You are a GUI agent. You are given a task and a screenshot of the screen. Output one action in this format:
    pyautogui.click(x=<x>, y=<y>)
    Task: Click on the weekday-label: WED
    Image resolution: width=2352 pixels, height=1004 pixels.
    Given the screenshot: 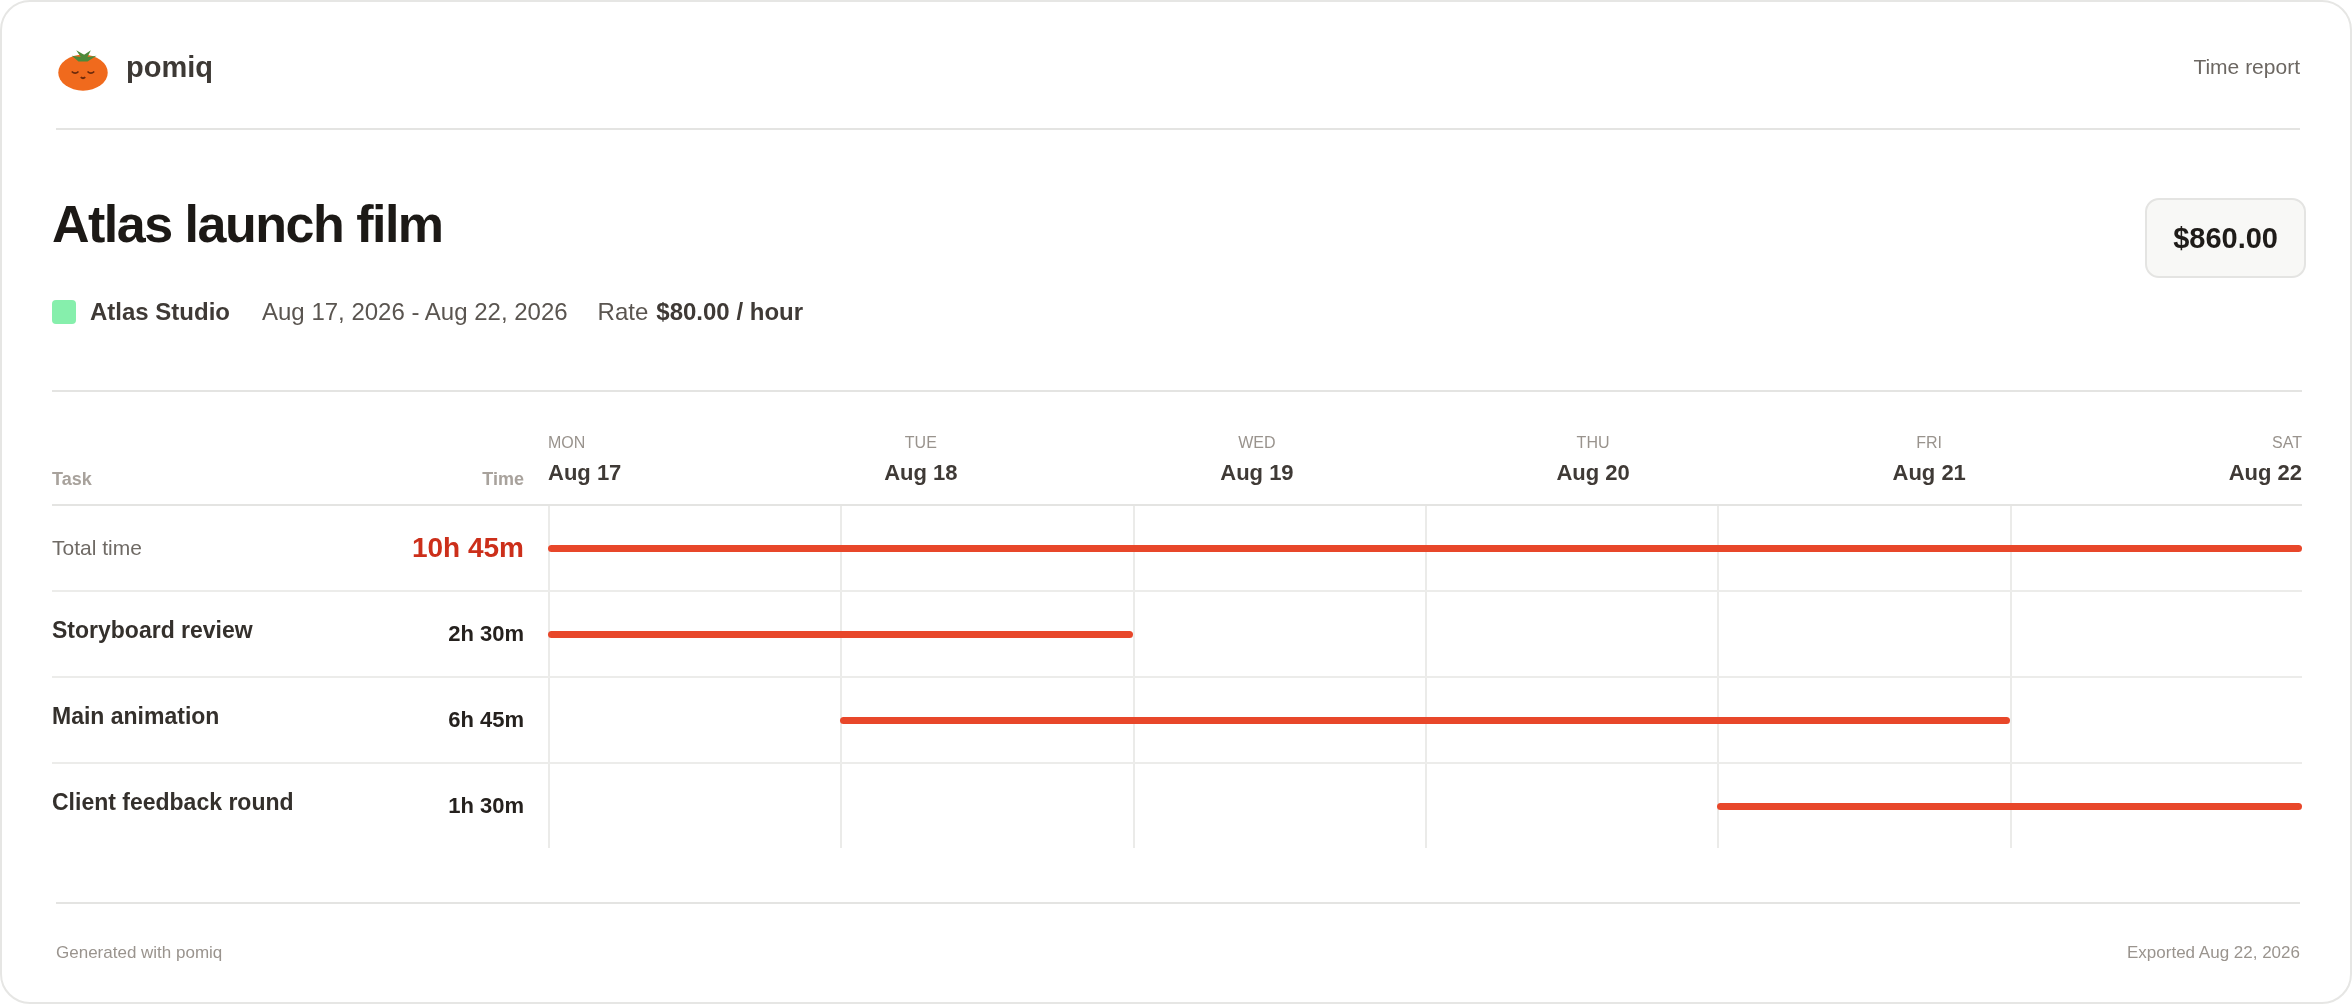 What is the action you would take?
    pyautogui.click(x=1257, y=443)
    